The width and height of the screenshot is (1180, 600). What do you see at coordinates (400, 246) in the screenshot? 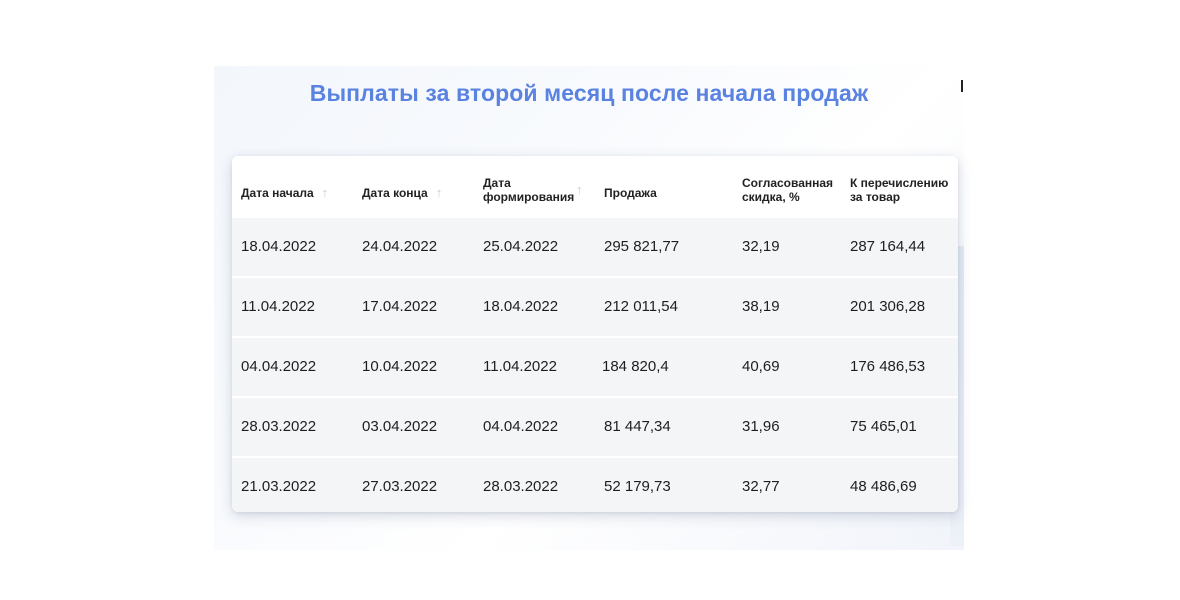
I see `cell-end-date: 24.04.2022` at bounding box center [400, 246].